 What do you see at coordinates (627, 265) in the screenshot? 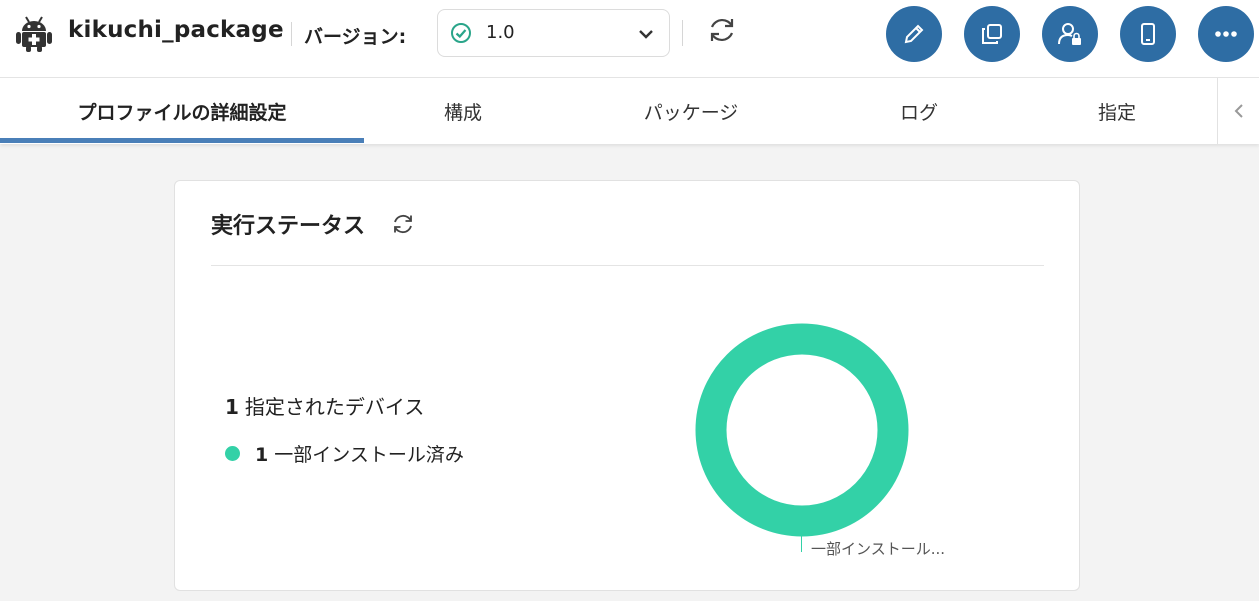
I see `card-divider` at bounding box center [627, 265].